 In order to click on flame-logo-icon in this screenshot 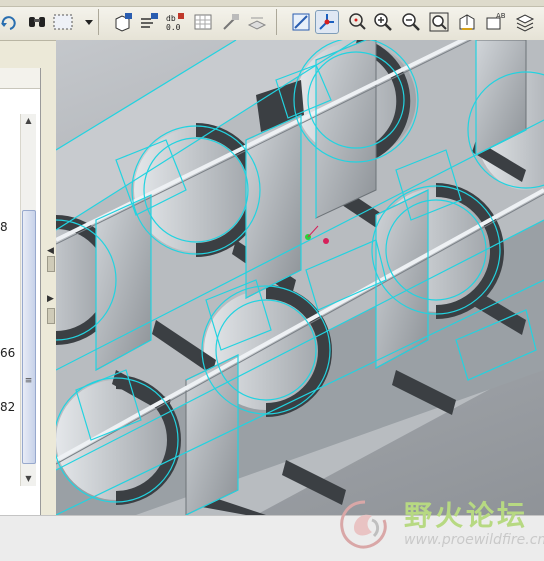, I will do `click(363, 524)`.